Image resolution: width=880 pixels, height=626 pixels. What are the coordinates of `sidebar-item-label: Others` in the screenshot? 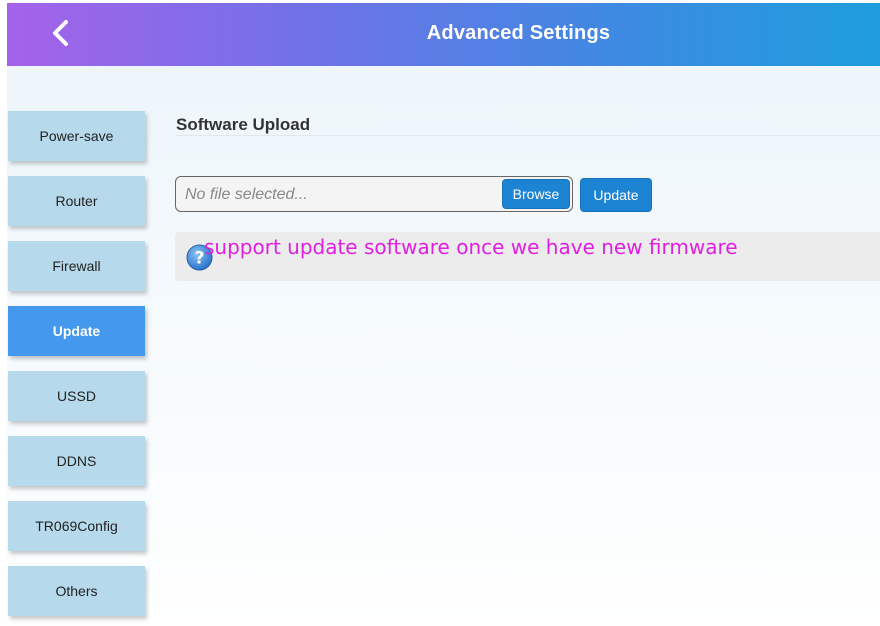 It's located at (76, 591).